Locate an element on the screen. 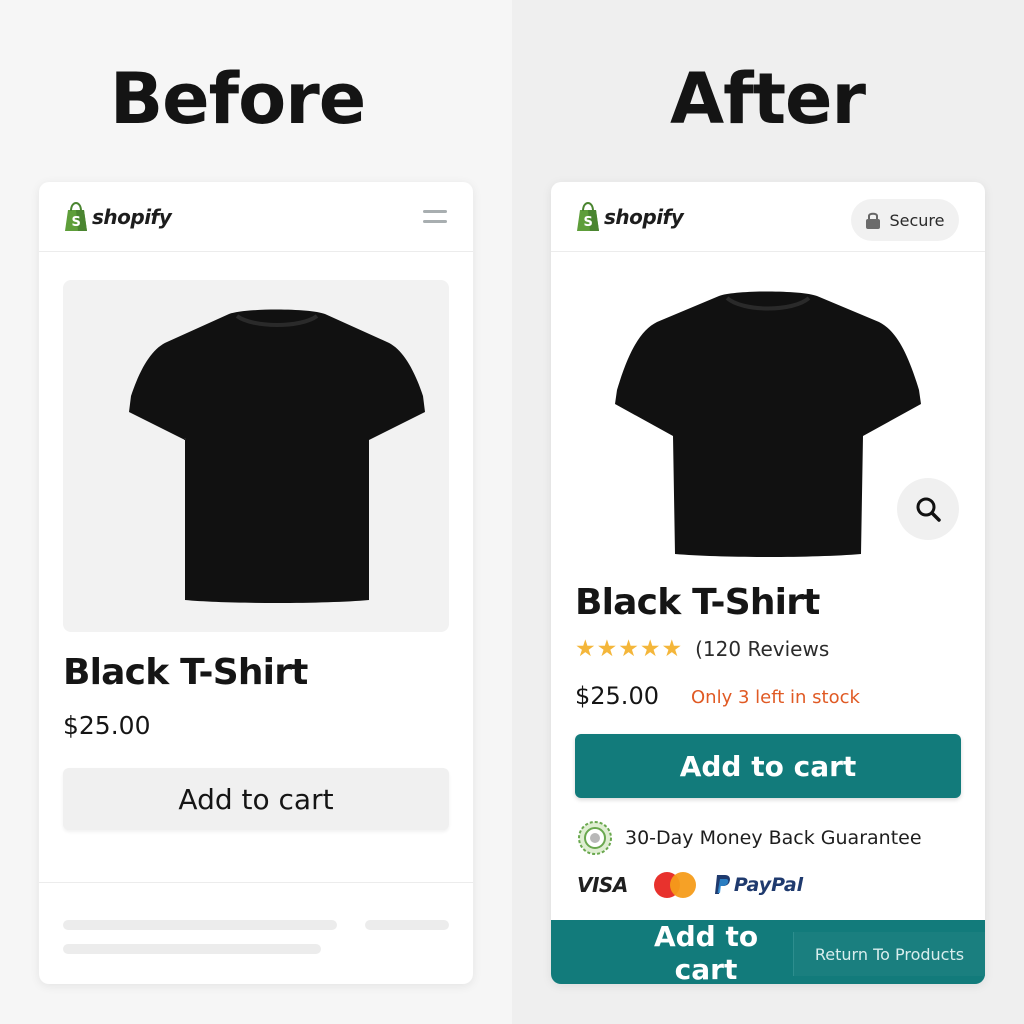 This screenshot has height=1024, width=1024. secure-label: Secure is located at coordinates (917, 220).